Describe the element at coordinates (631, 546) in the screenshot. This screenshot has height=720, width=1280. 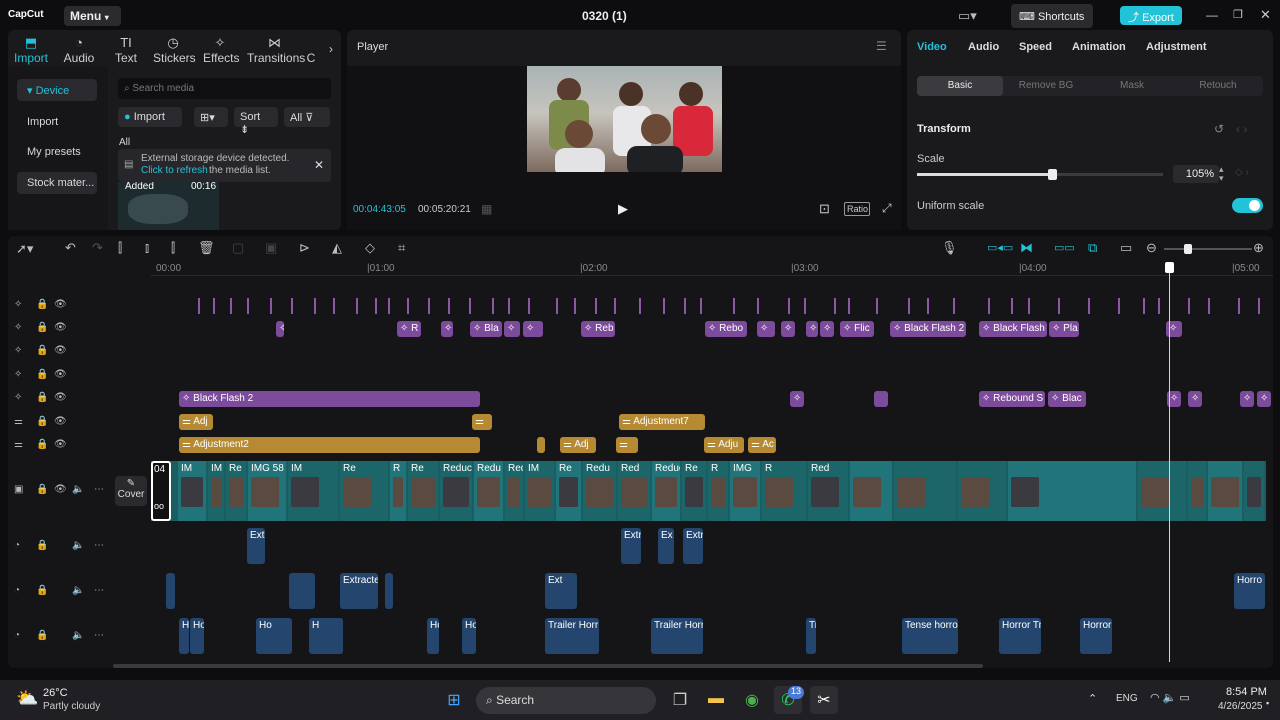
I see `audio-clip: Extra` at that location.